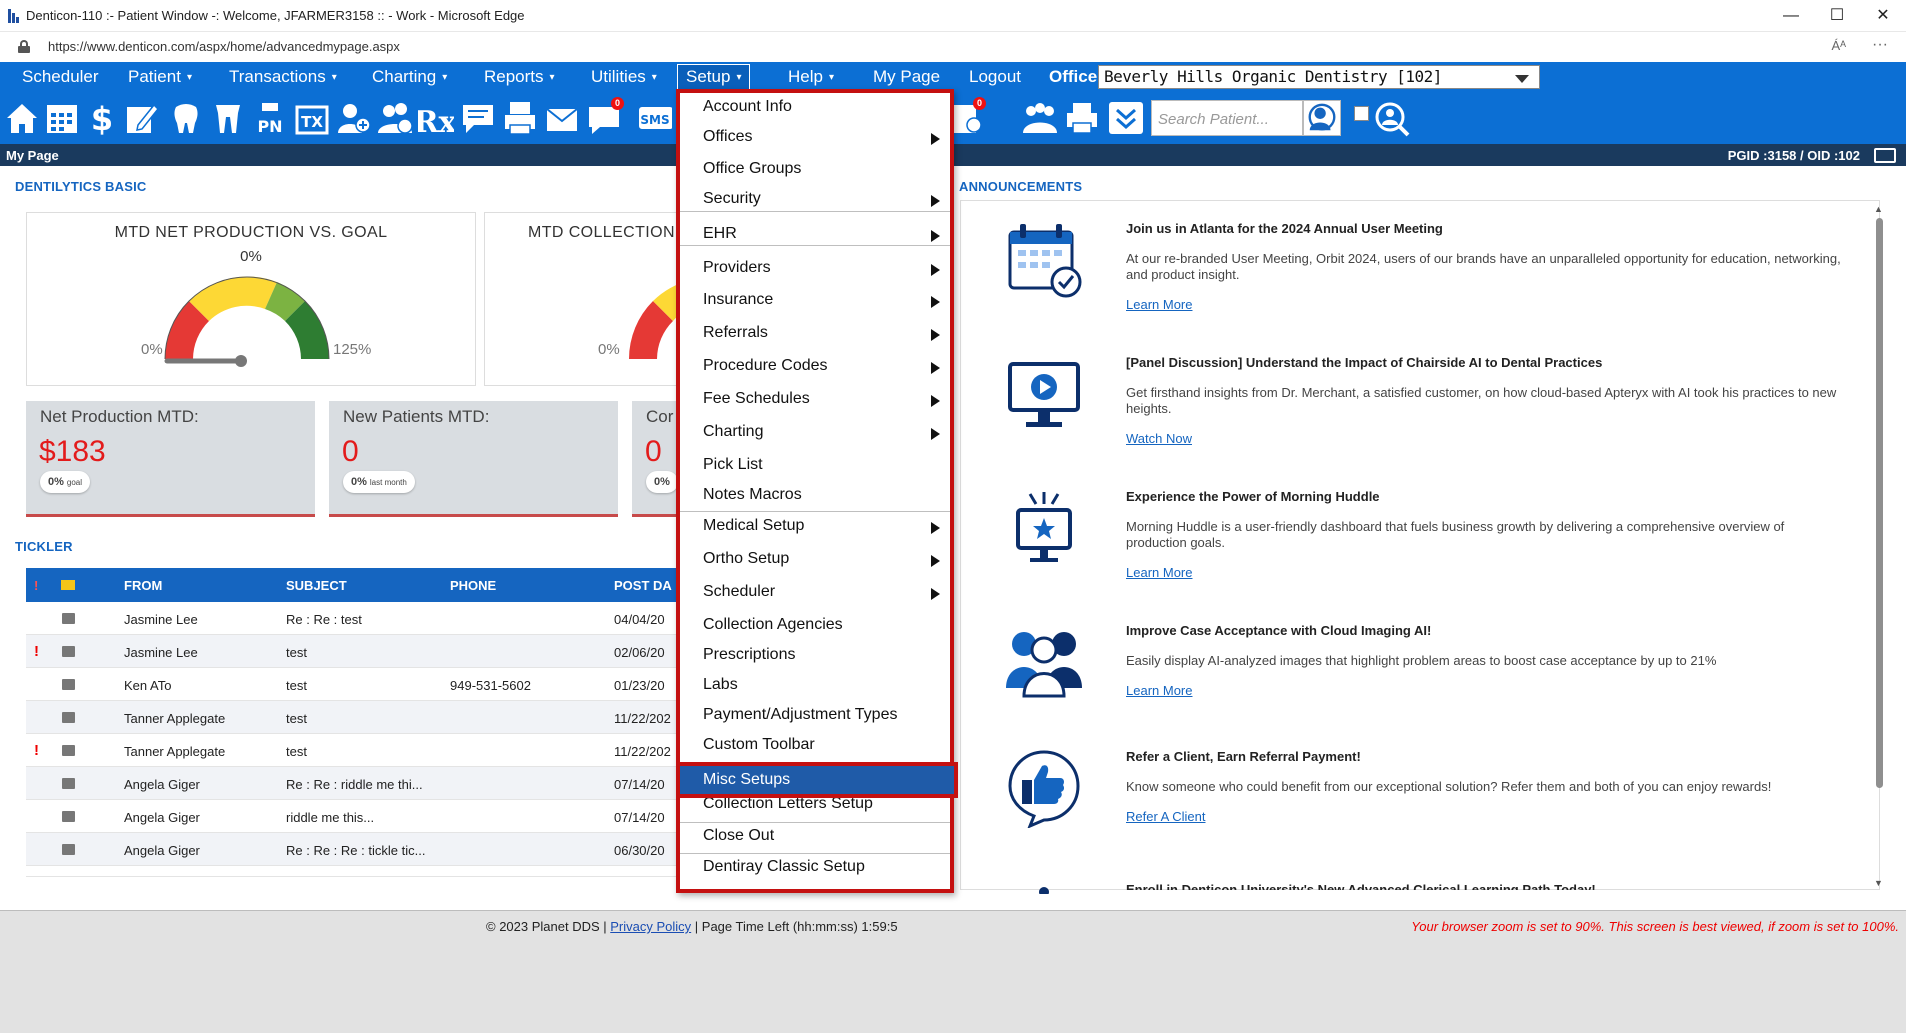 The width and height of the screenshot is (1906, 1033). I want to click on nav-setup: Setup ▾, so click(714, 77).